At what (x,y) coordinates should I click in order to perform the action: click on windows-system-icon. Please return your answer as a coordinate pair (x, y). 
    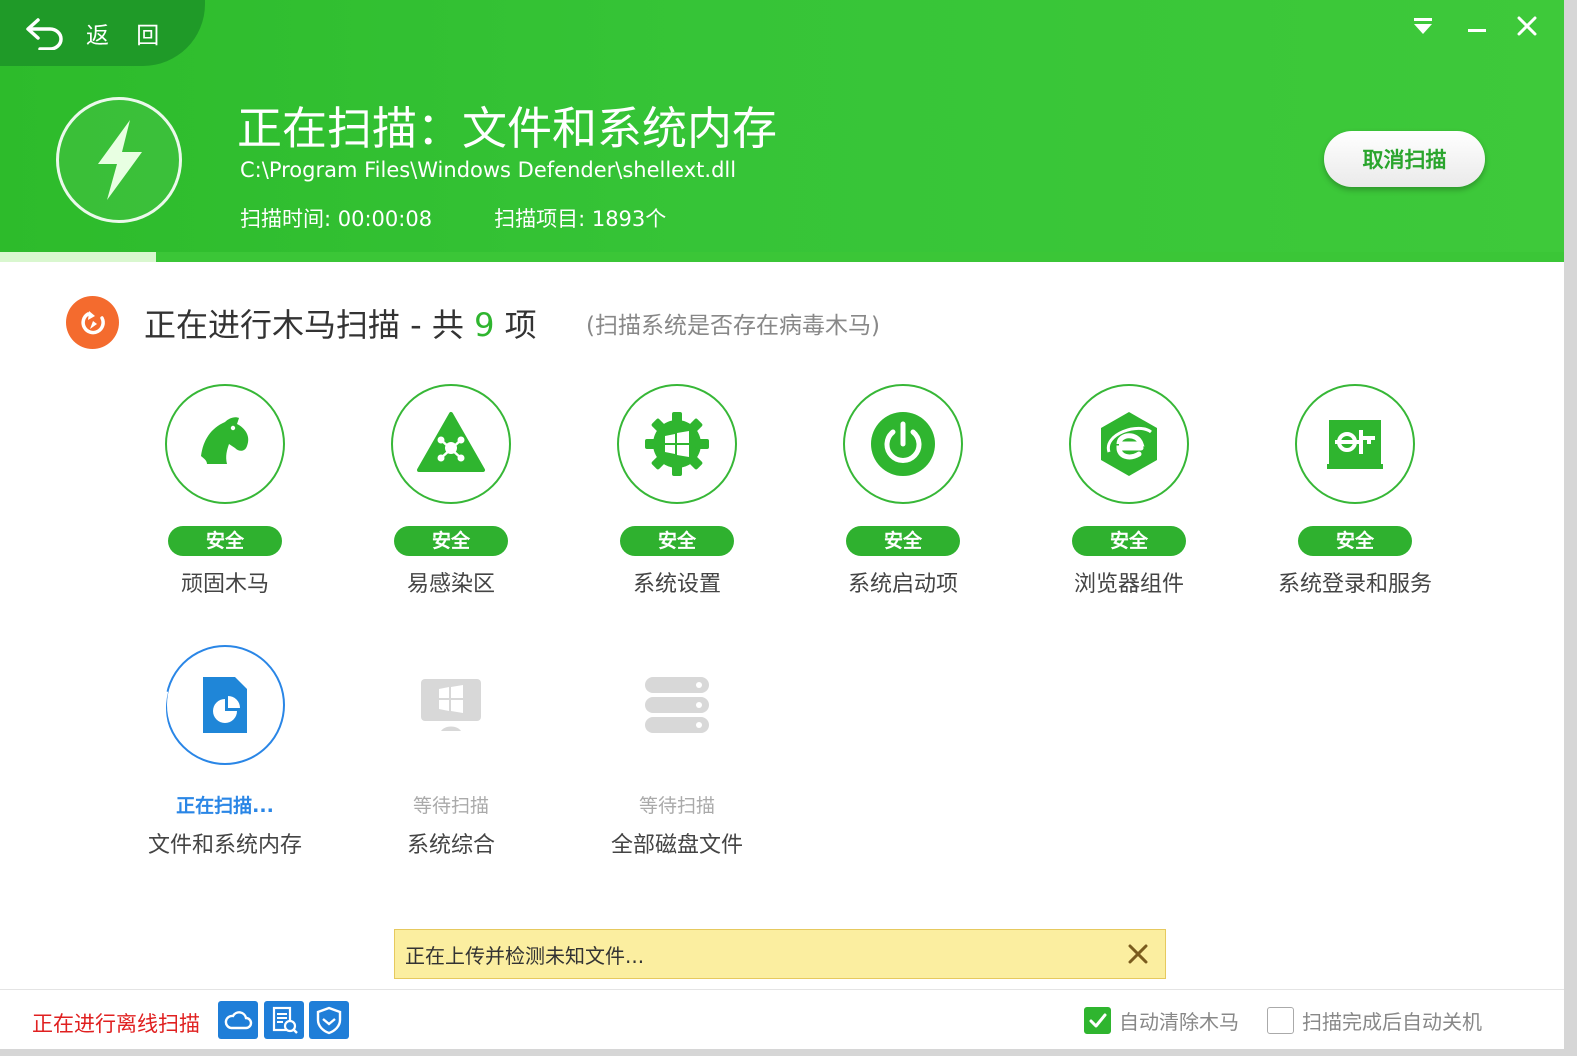
    Looking at the image, I should click on (451, 705).